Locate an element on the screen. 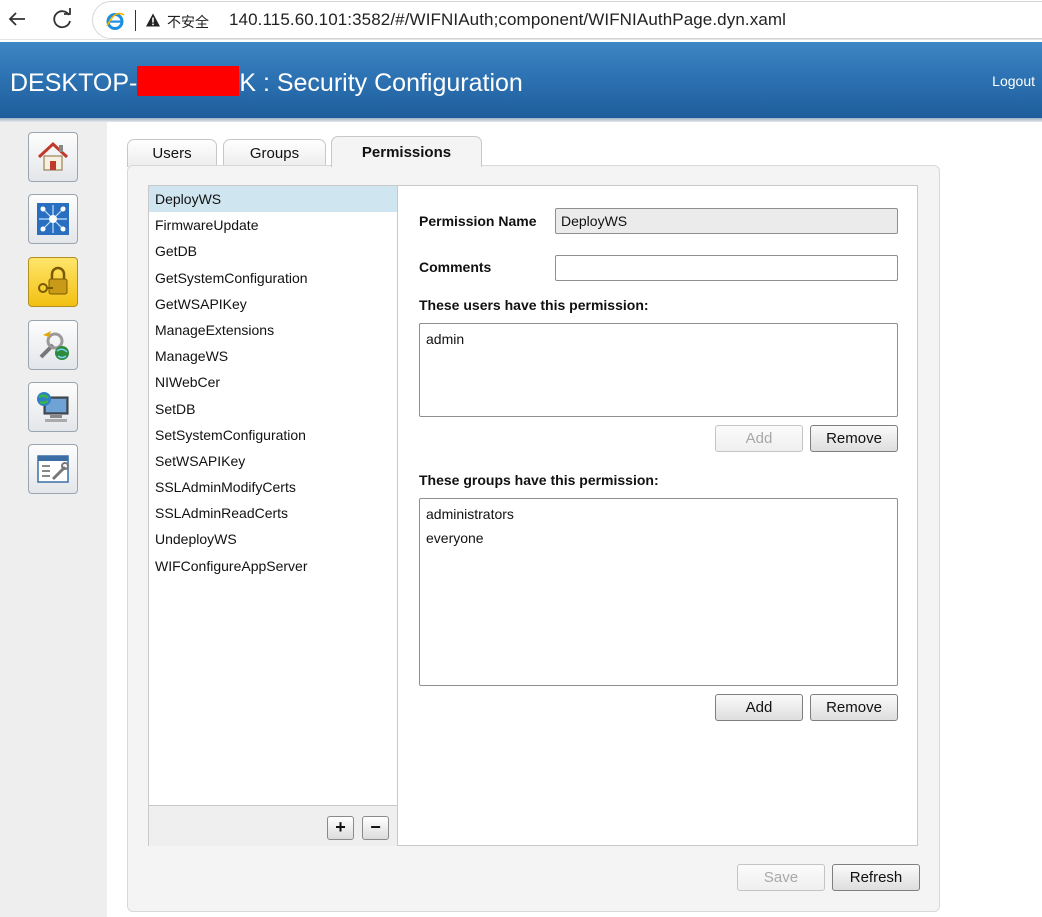  network-icon is located at coordinates (53, 219).